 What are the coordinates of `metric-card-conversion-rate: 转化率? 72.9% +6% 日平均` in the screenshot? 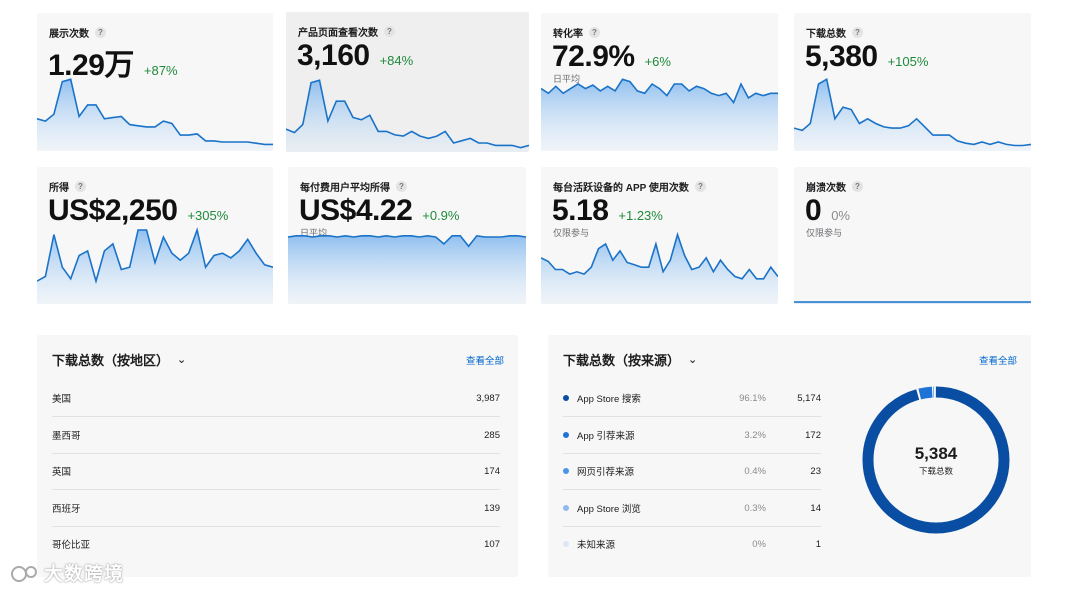 It's located at (659, 82).